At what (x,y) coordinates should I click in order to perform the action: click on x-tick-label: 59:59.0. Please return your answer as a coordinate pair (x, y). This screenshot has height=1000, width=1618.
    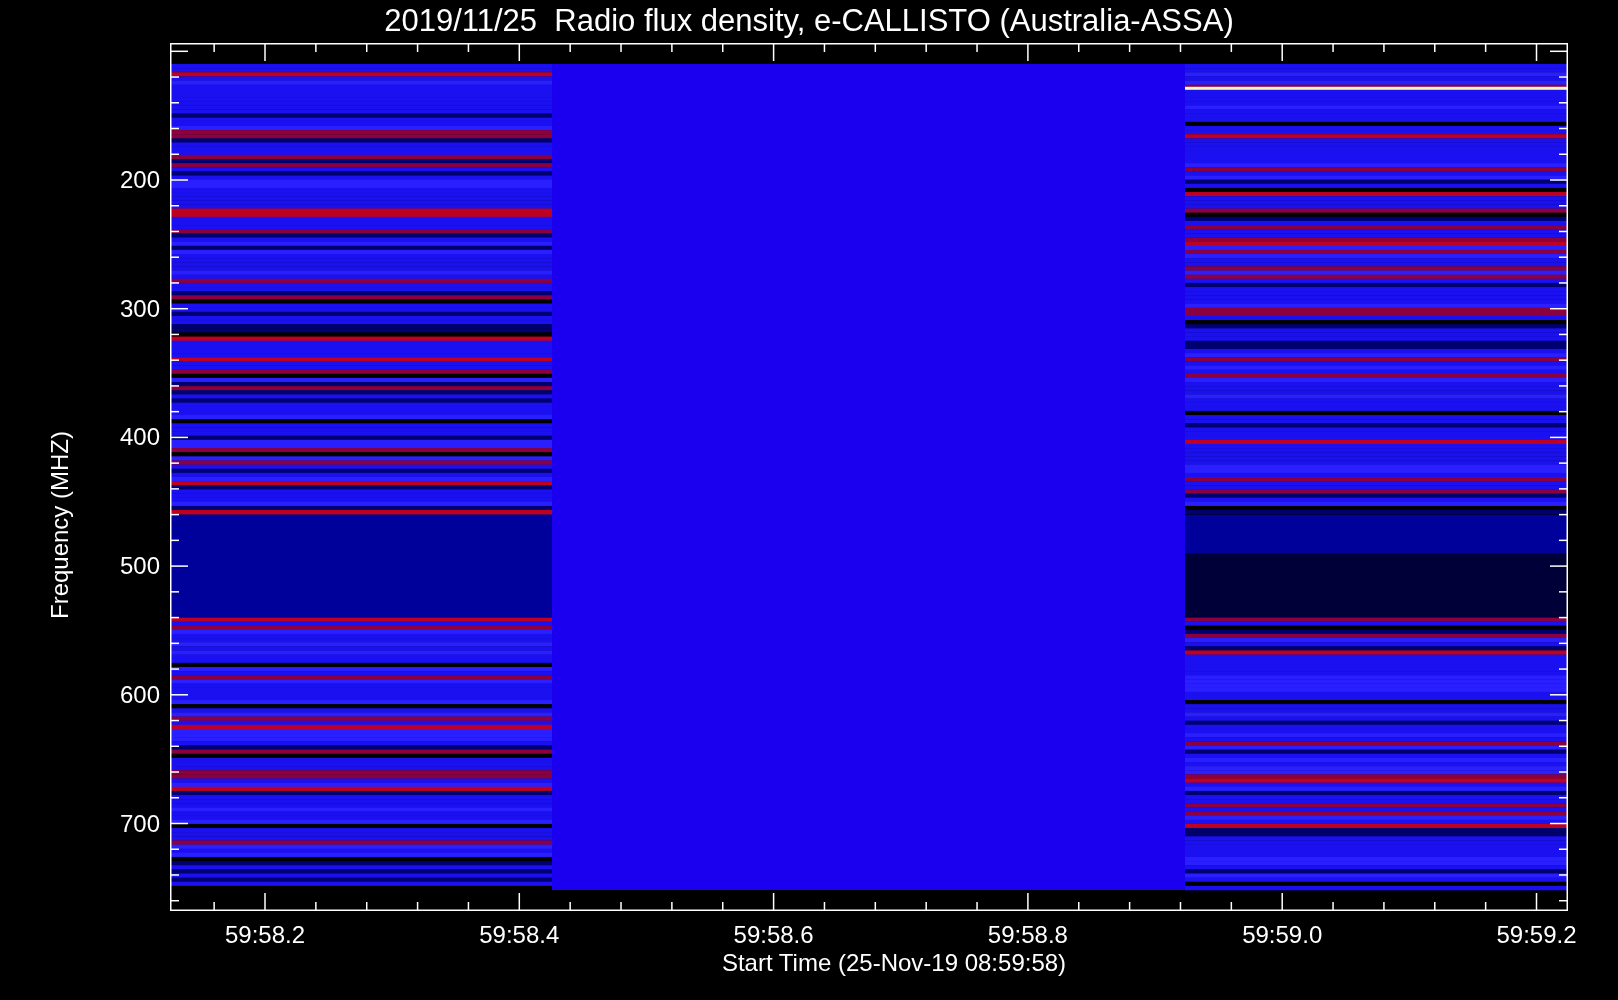
    Looking at the image, I should click on (1282, 935).